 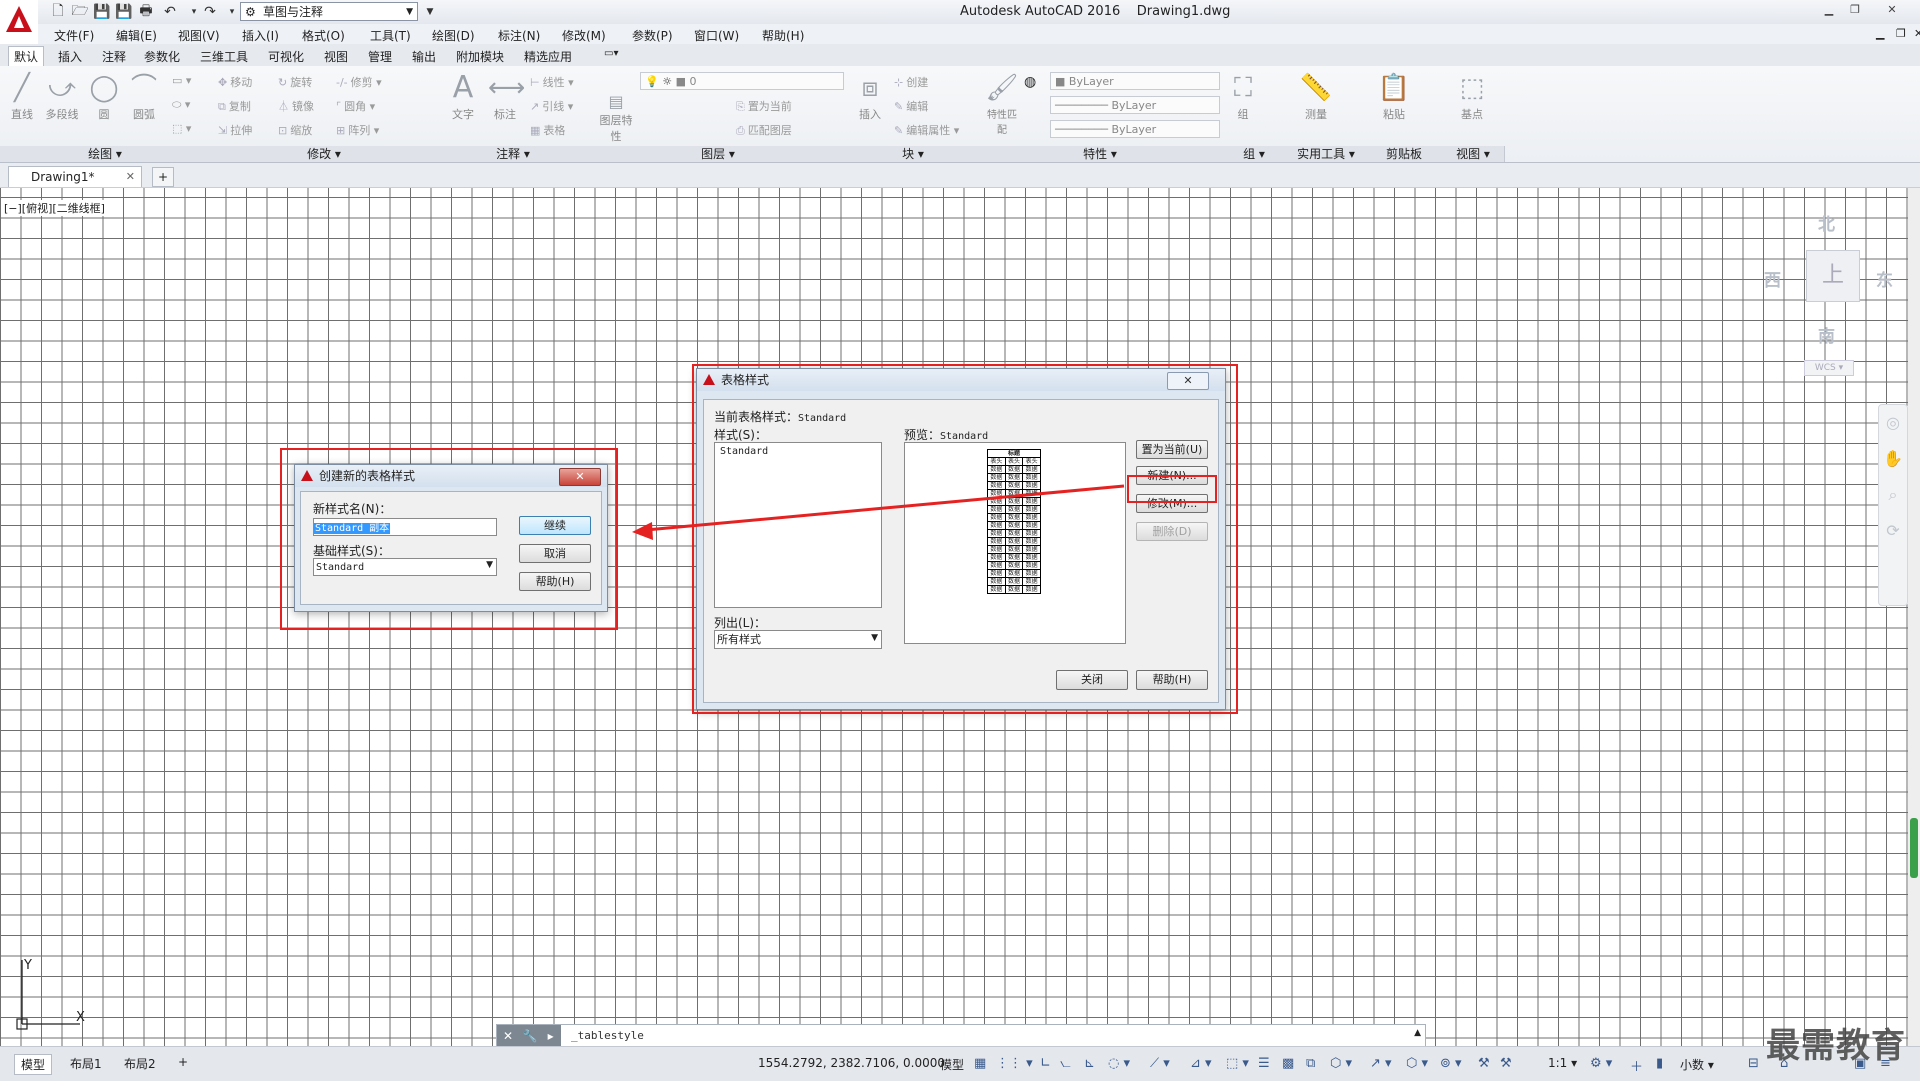 What do you see at coordinates (80, 12) in the screenshot?
I see `open-file-icon: 🗁` at bounding box center [80, 12].